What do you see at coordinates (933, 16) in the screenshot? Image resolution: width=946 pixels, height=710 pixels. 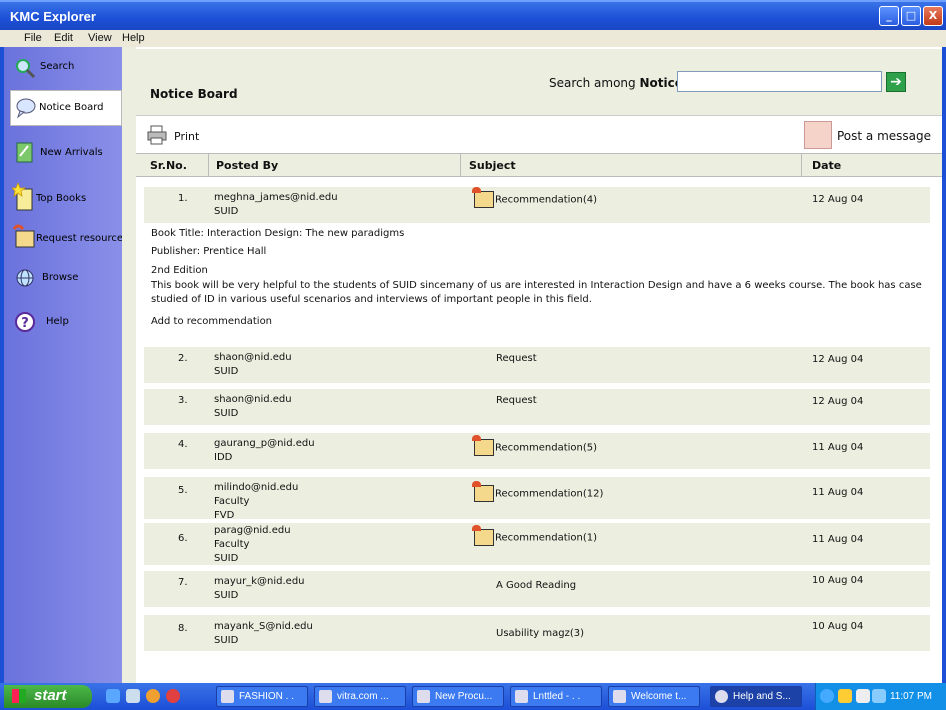 I see `close-button: X` at bounding box center [933, 16].